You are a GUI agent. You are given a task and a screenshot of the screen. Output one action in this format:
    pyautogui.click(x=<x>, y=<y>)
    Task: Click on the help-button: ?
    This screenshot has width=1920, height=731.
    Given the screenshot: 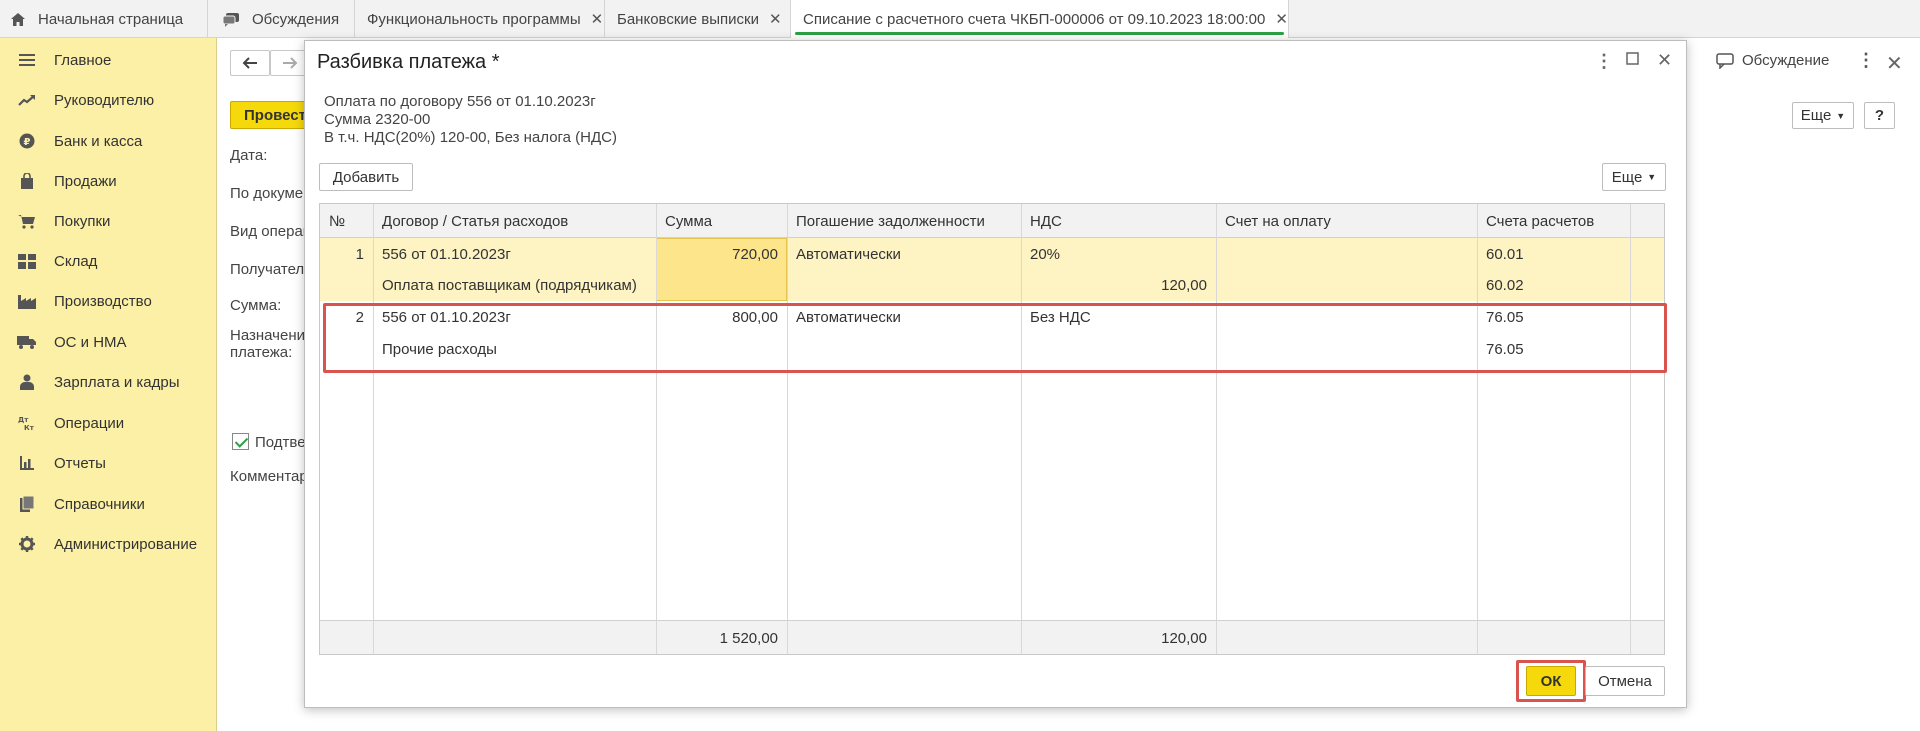 What is the action you would take?
    pyautogui.click(x=1879, y=115)
    